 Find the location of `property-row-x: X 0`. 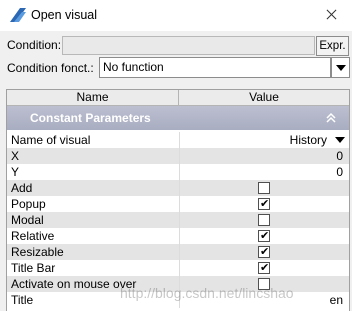

property-row-x: X 0 is located at coordinates (178, 156).